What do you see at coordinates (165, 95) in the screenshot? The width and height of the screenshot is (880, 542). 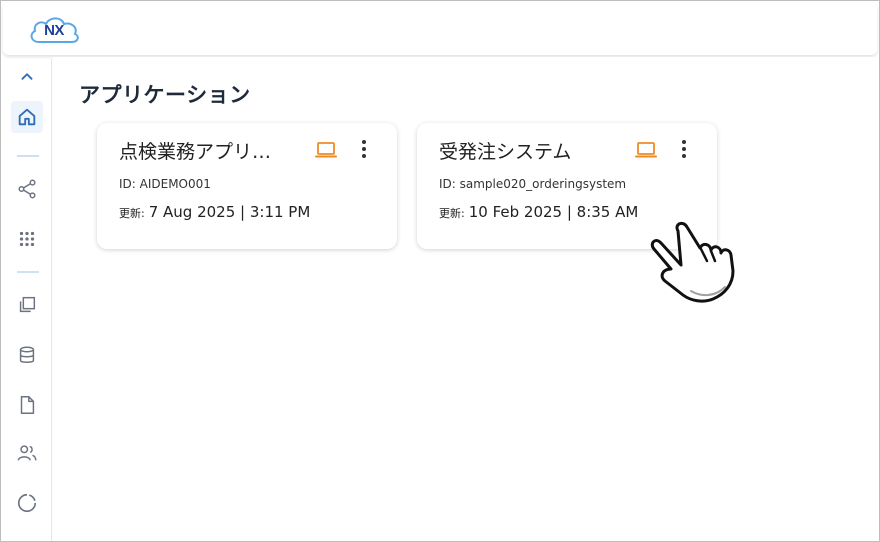 I see `page-title: アプリケーション` at bounding box center [165, 95].